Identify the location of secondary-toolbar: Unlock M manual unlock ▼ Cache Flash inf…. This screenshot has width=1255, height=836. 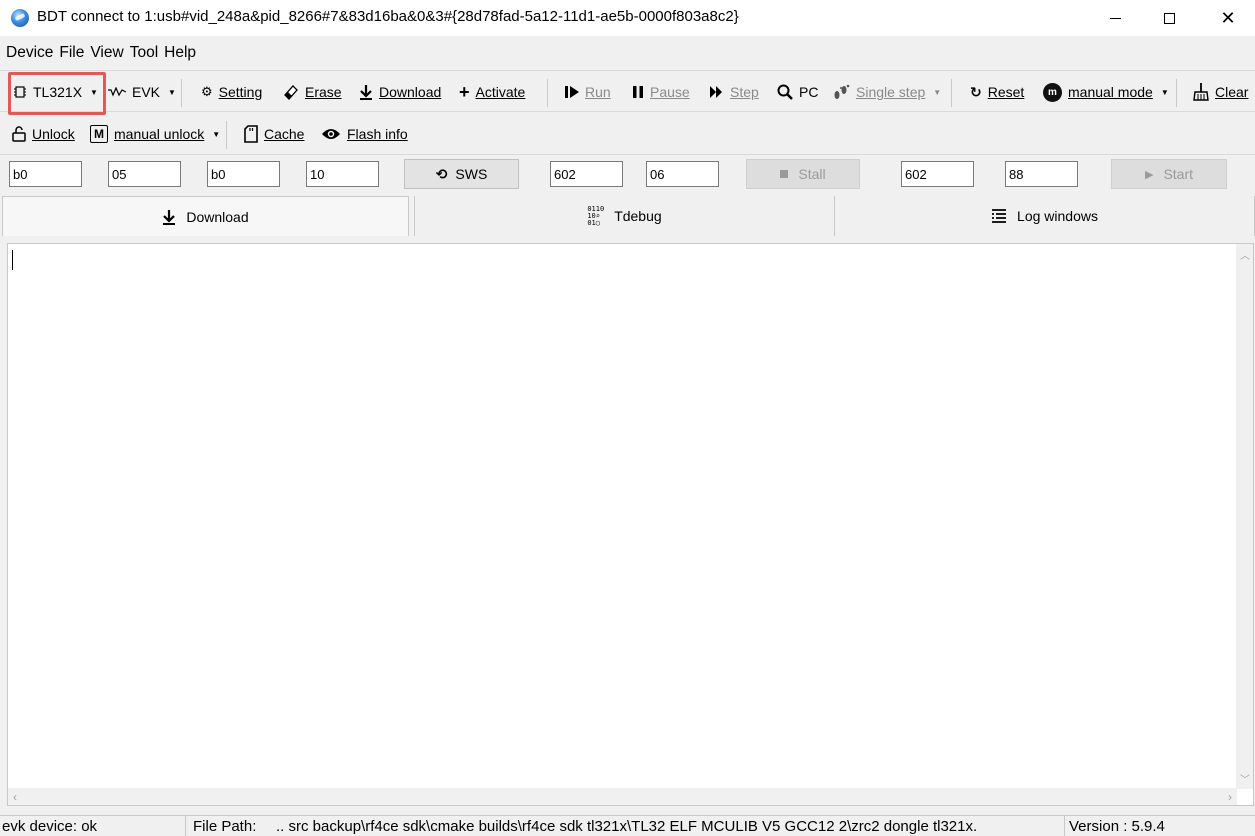
(627, 134).